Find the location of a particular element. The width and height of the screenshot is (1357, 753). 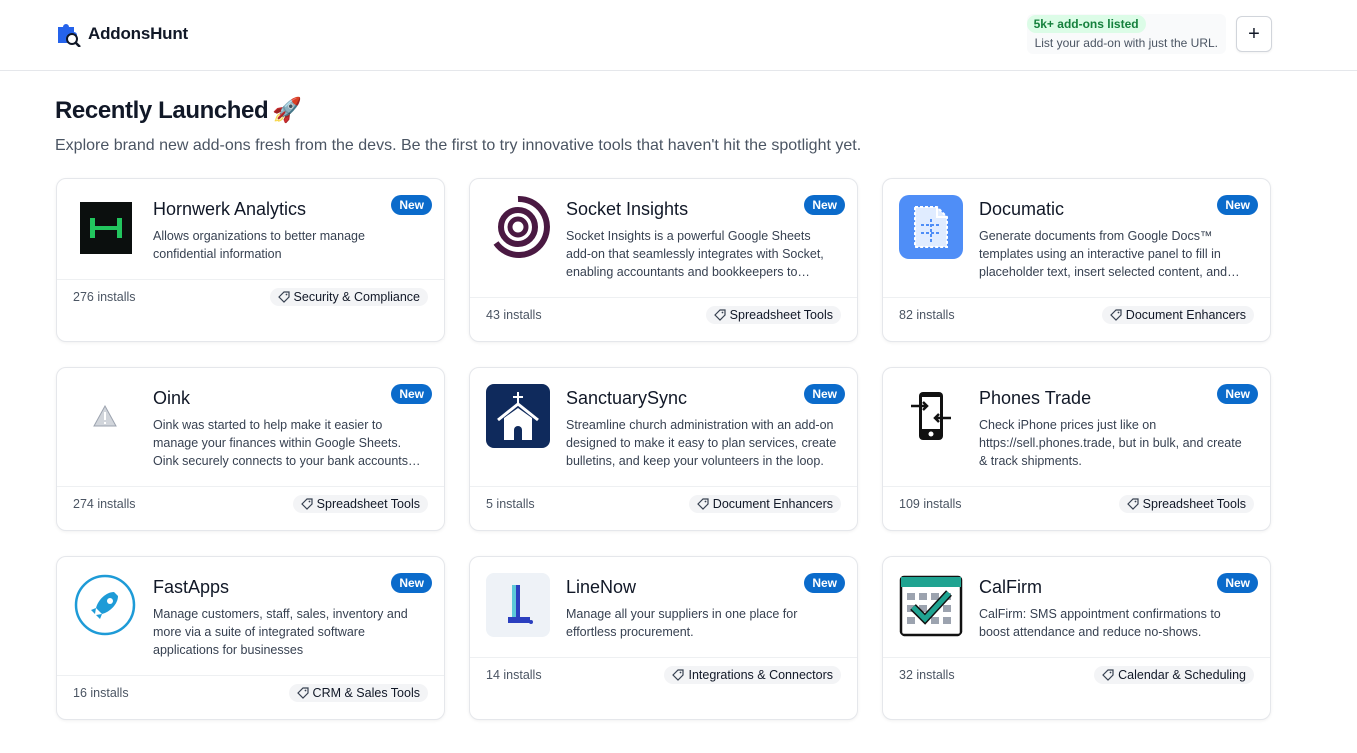

fastapps-logo is located at coordinates (105, 605).